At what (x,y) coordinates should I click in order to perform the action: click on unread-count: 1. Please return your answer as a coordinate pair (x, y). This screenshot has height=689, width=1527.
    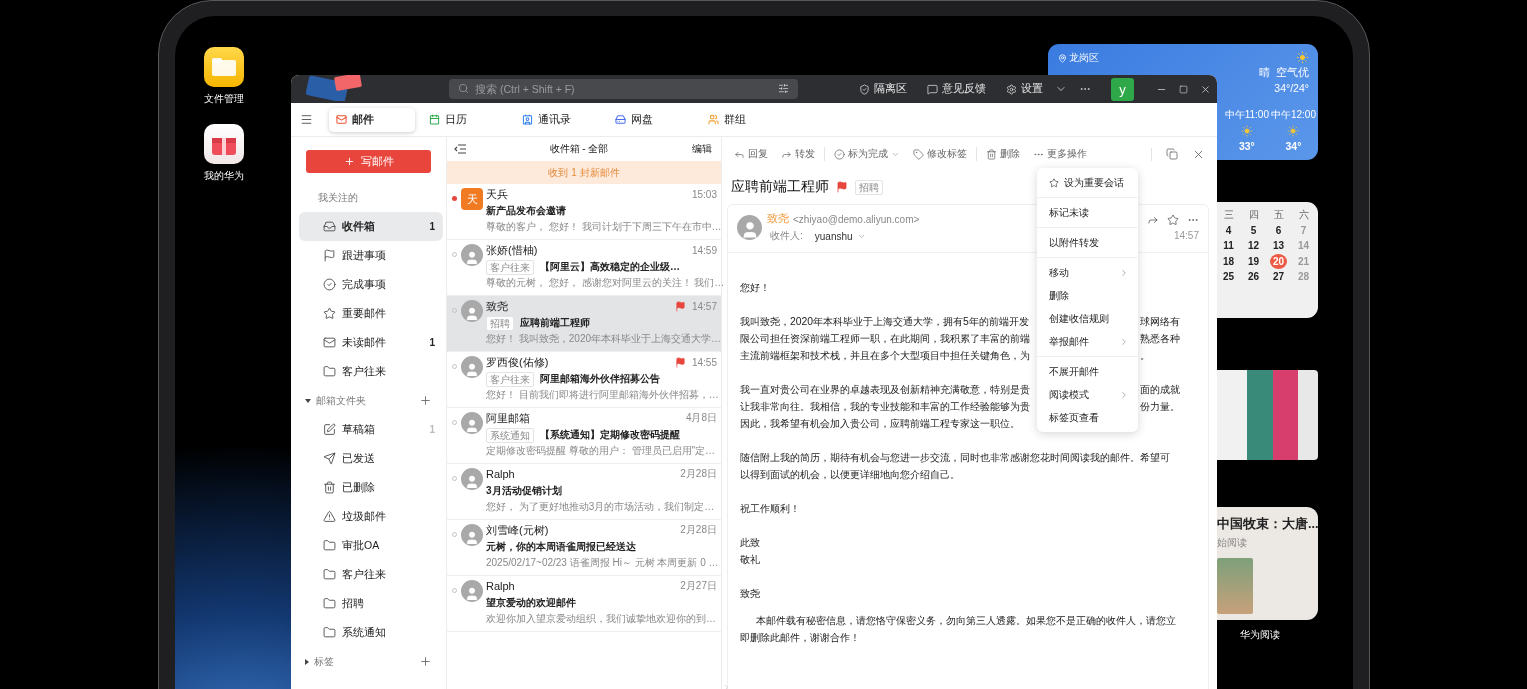
    Looking at the image, I should click on (432, 226).